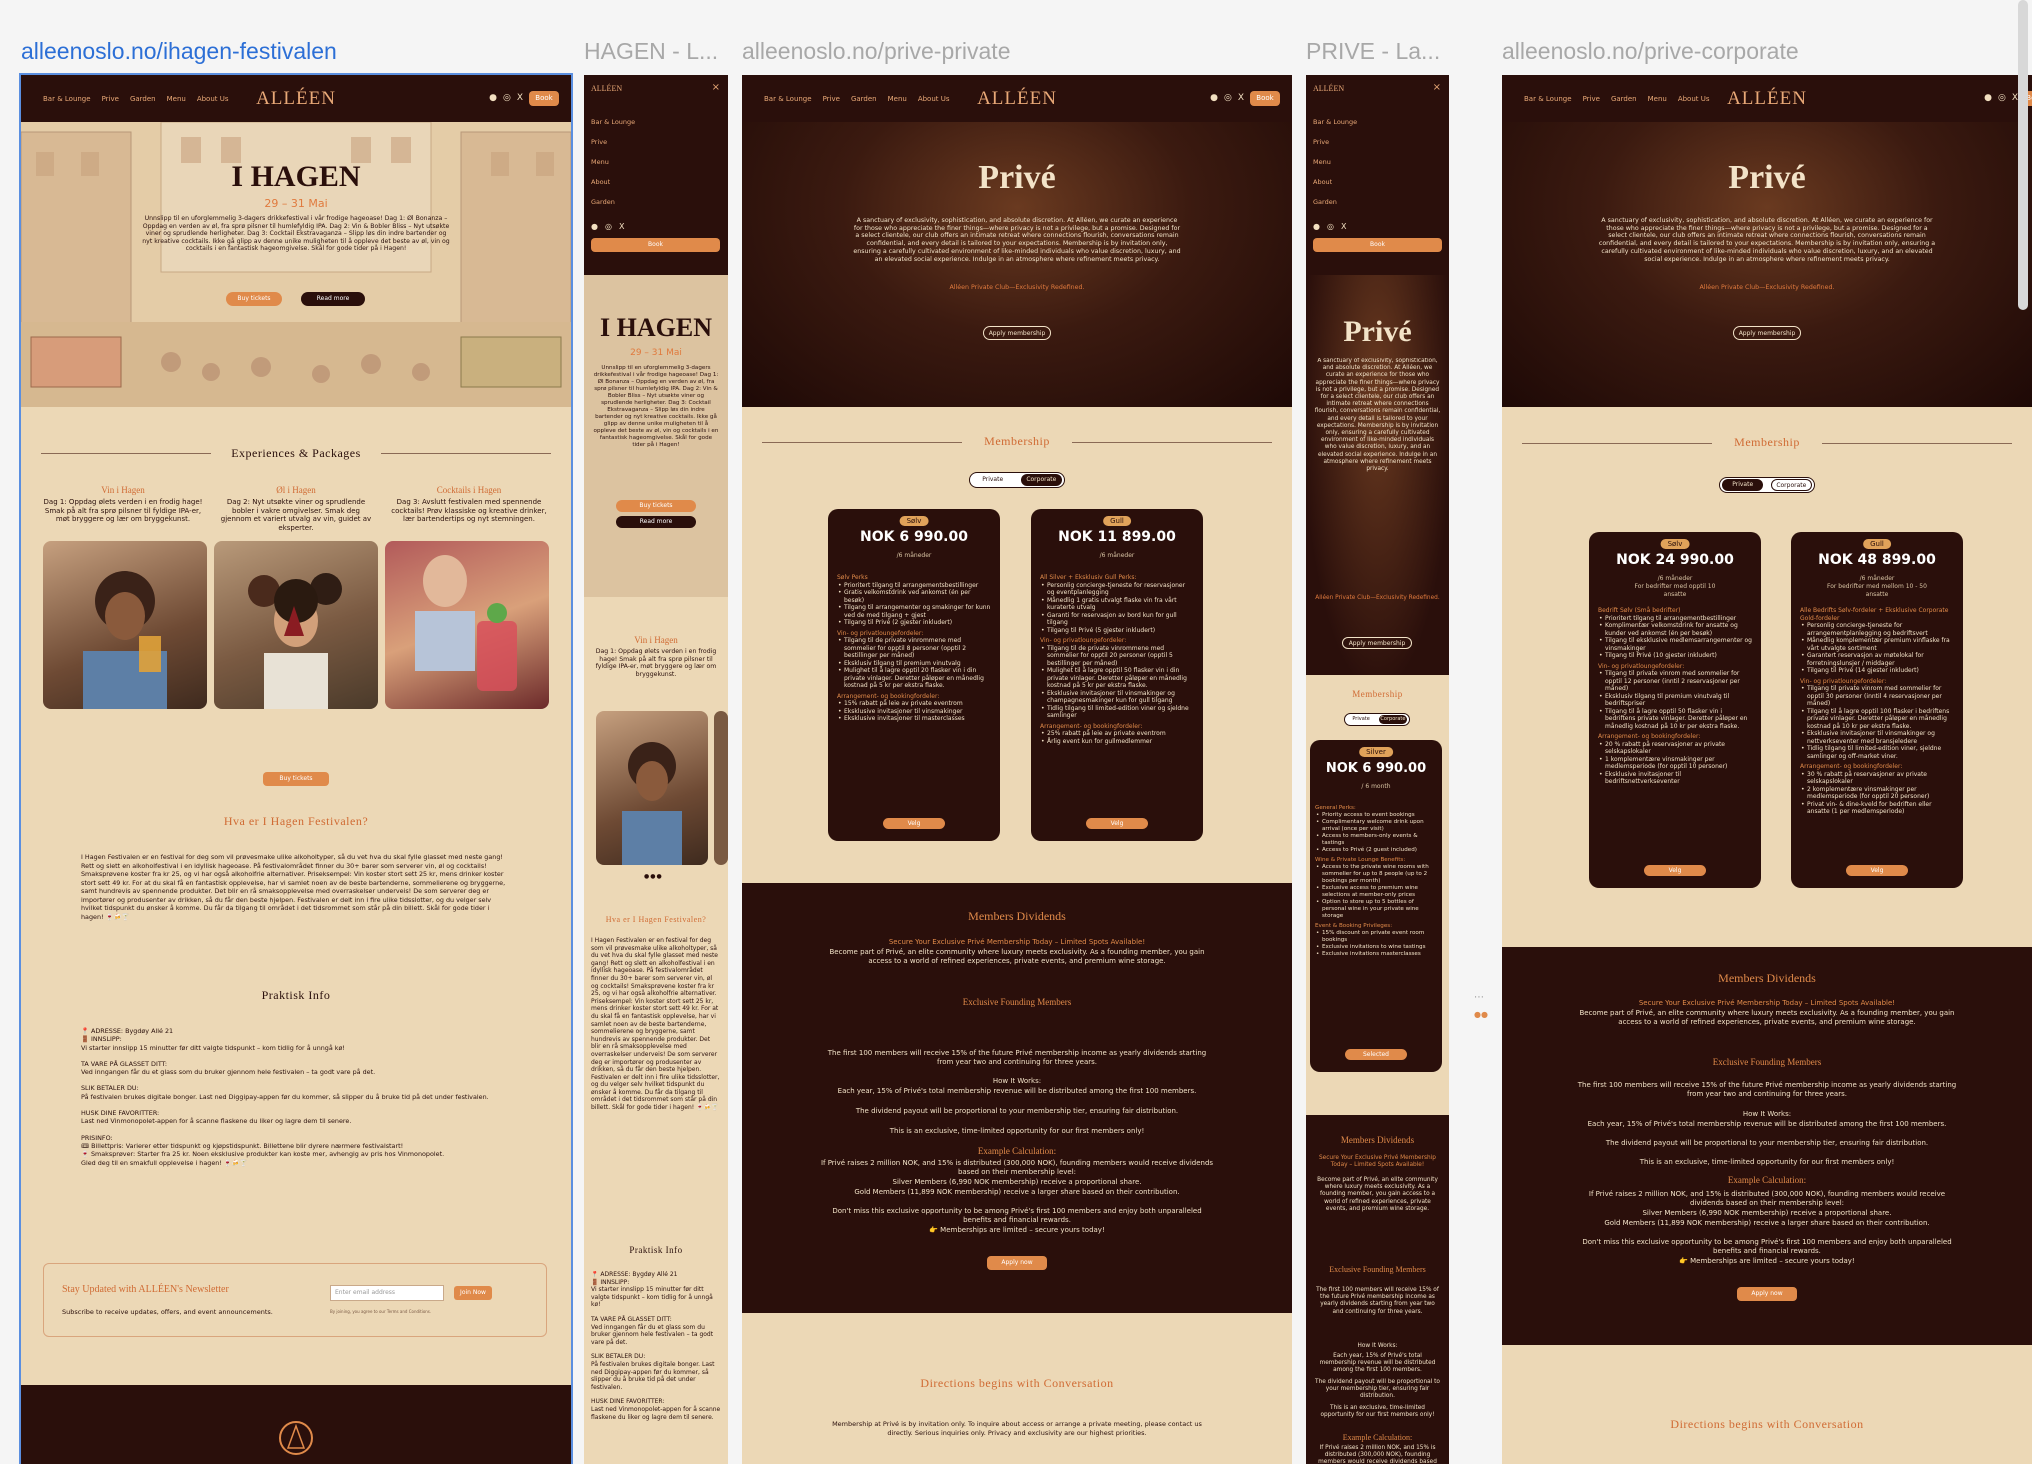 This screenshot has height=1464, width=2032. Describe the element at coordinates (876, 51) in the screenshot. I see `frame-label-prive-private: alleenoslo.no/prive-private` at that location.